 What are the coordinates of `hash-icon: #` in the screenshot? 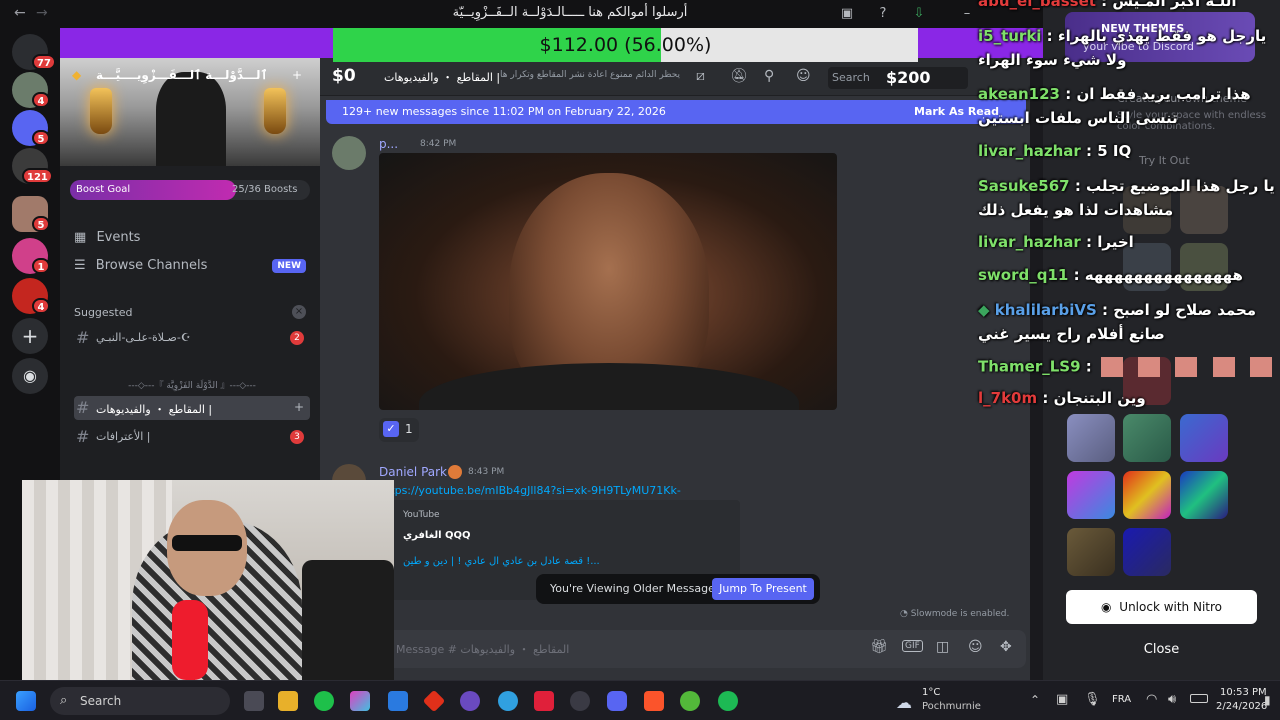 It's located at (83, 407).